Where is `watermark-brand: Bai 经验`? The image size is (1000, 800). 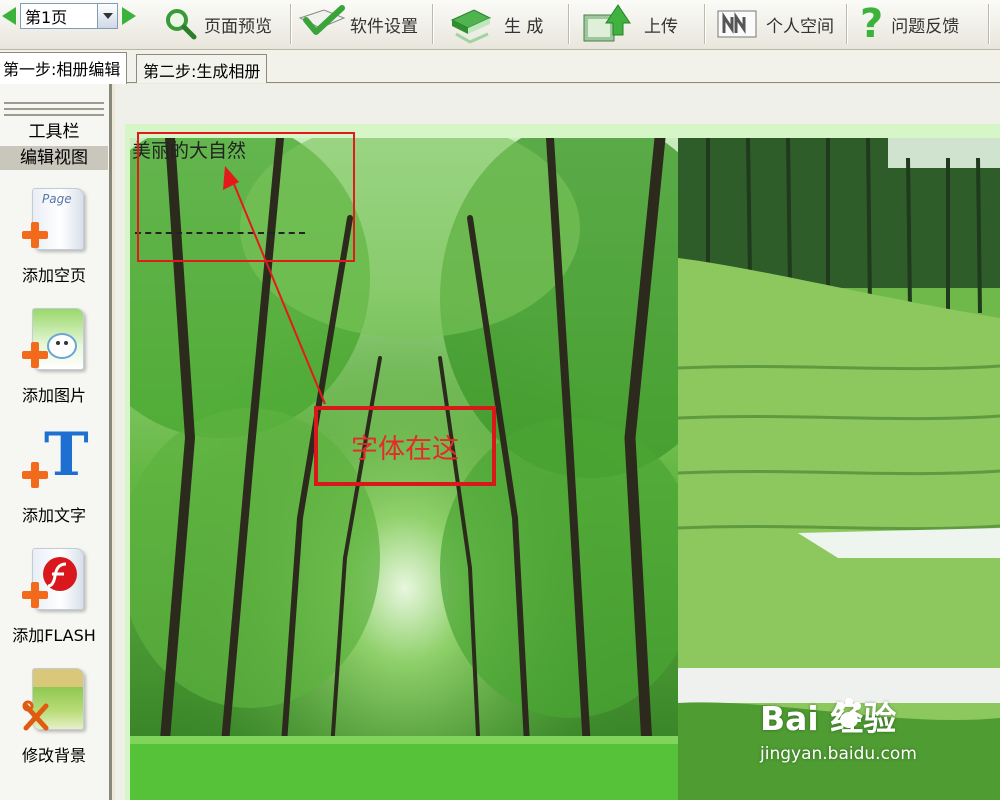 watermark-brand: Bai 经验 is located at coordinates (828, 718).